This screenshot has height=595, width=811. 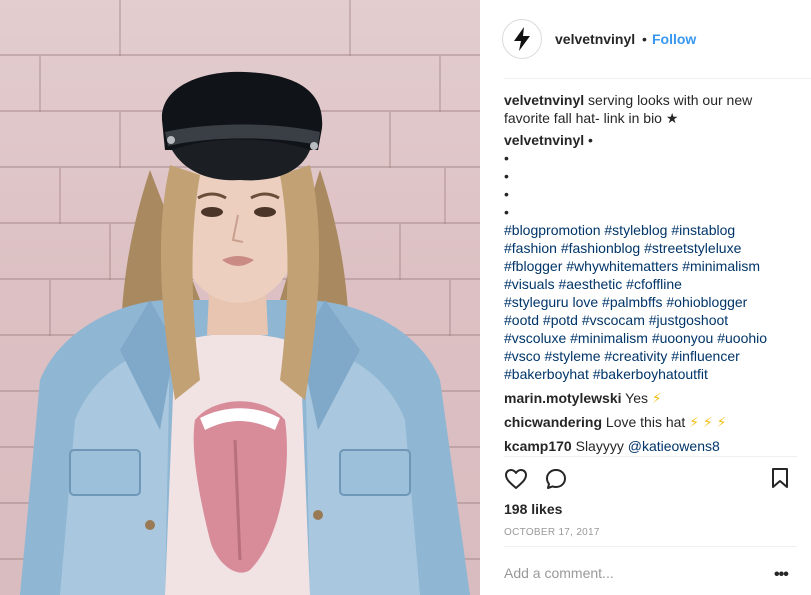 What do you see at coordinates (708, 422) in the screenshot?
I see `lightning-emoji-icon: ⚡ ⚡ ⚡` at bounding box center [708, 422].